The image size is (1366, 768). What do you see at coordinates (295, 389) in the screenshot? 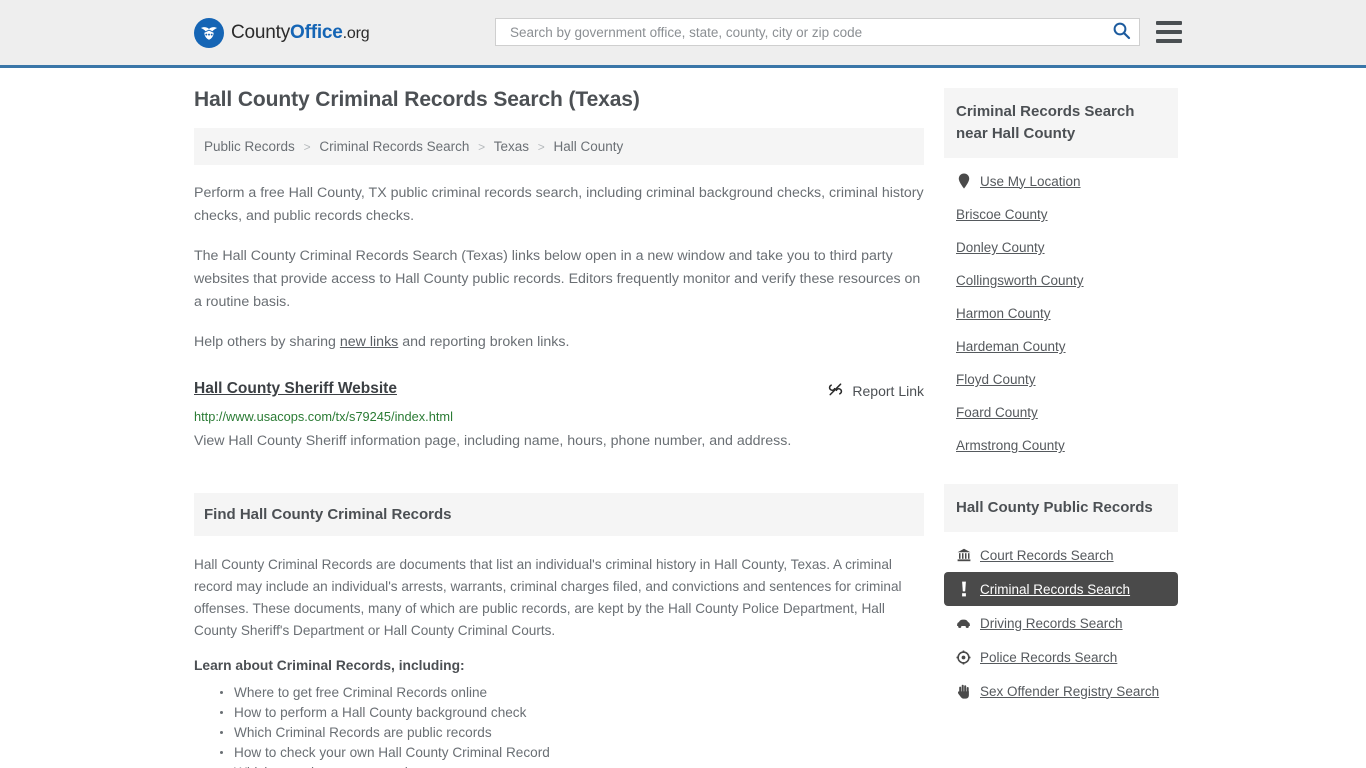
I see `result-title-link: Hall County Sheriff Website` at bounding box center [295, 389].